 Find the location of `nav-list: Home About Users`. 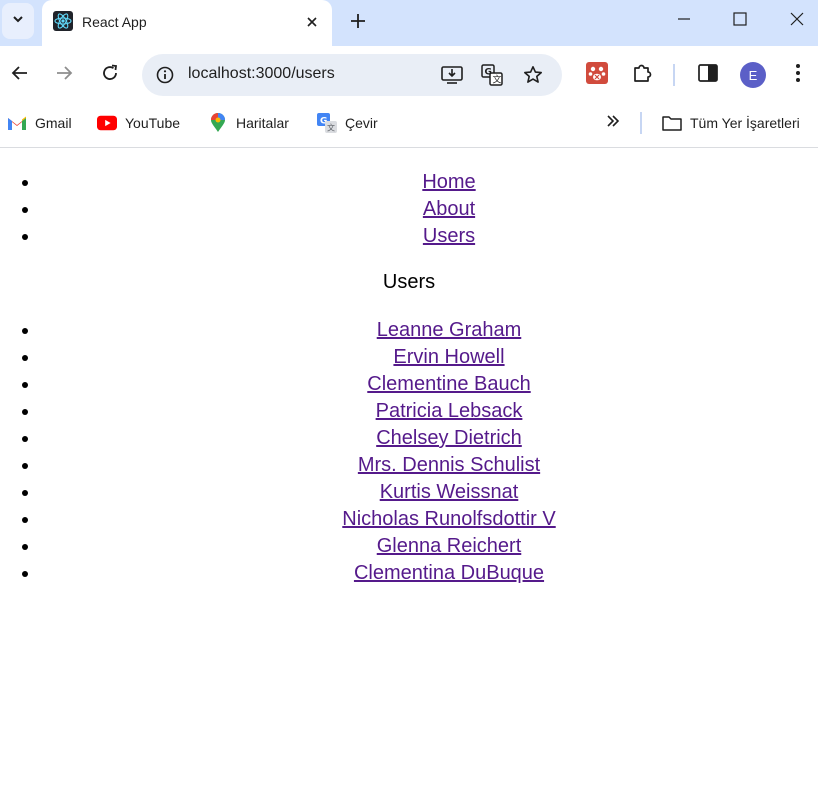

nav-list: Home About Users is located at coordinates (409, 209).